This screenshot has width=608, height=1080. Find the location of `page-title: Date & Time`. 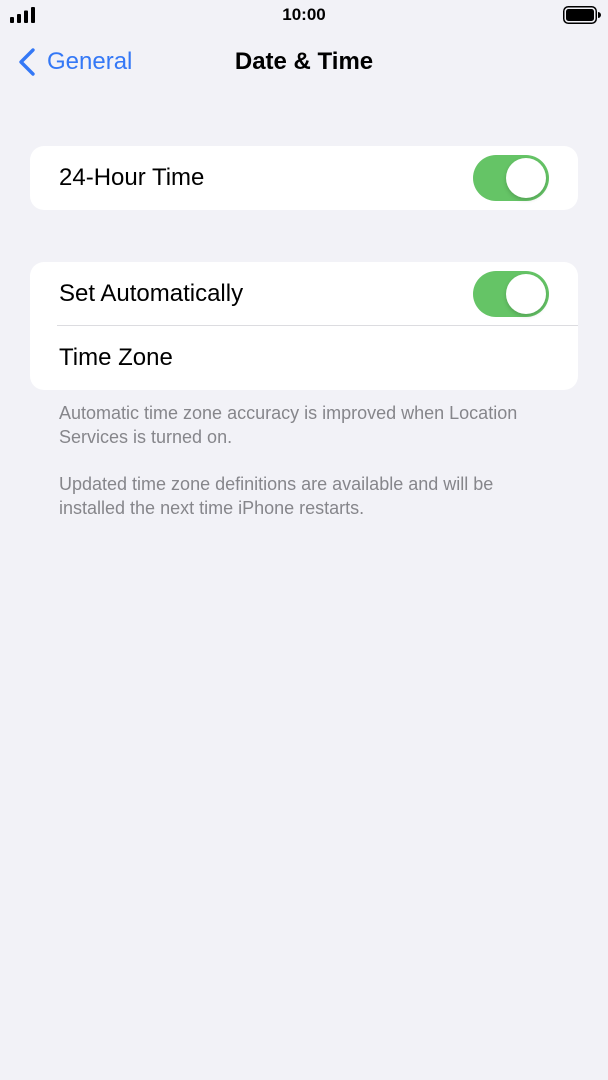

page-title: Date & Time is located at coordinates (304, 61).